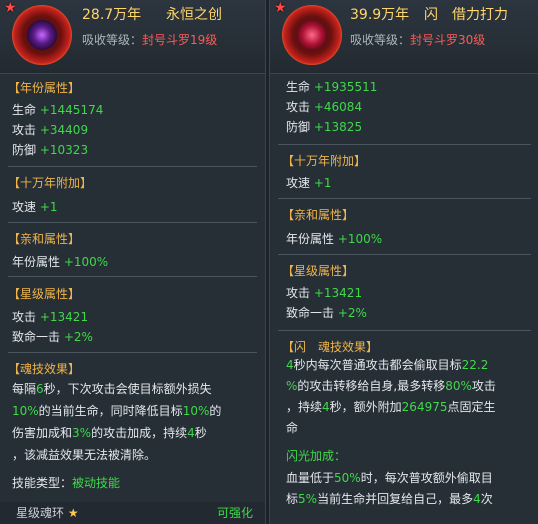 This screenshot has height=524, width=538. I want to click on left-power: 28.7万年, so click(112, 15).